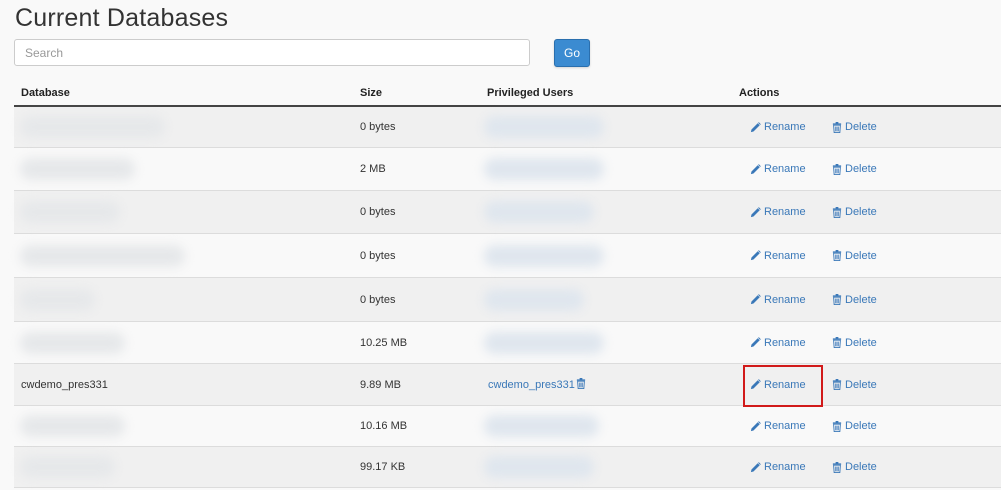  Describe the element at coordinates (373, 169) in the screenshot. I see `database-size: 2 MB` at that location.